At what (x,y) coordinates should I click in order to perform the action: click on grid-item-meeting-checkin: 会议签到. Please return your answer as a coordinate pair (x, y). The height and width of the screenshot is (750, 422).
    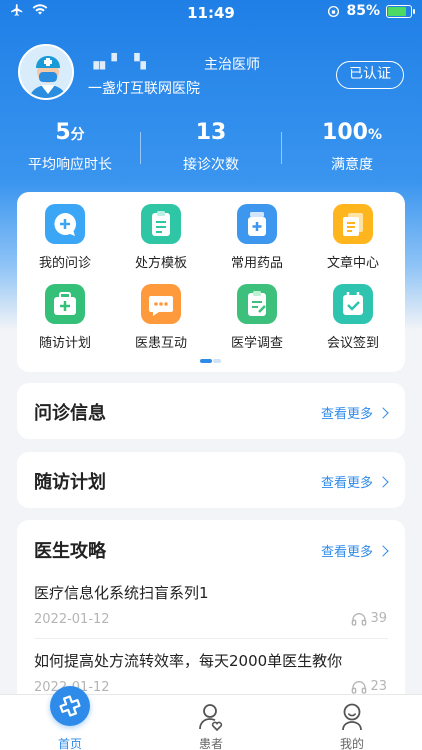
    Looking at the image, I should click on (353, 317).